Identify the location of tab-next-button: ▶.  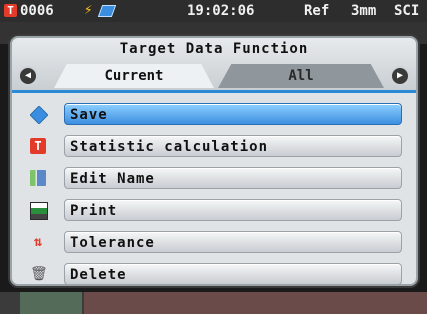
(400, 76).